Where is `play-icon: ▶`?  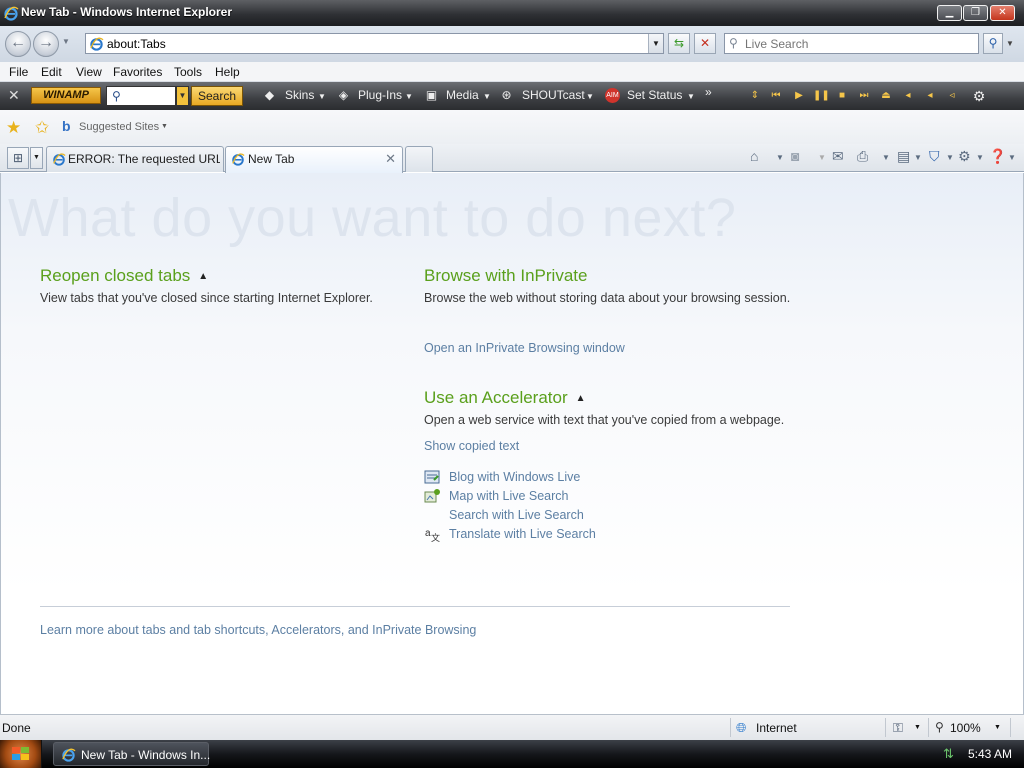
play-icon: ▶ is located at coordinates (799, 96).